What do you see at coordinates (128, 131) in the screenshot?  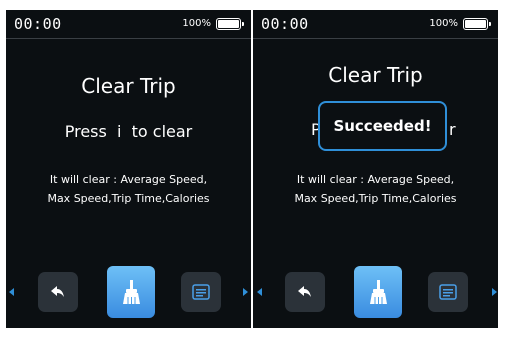 I see `instruction-text: Press i to clear` at bounding box center [128, 131].